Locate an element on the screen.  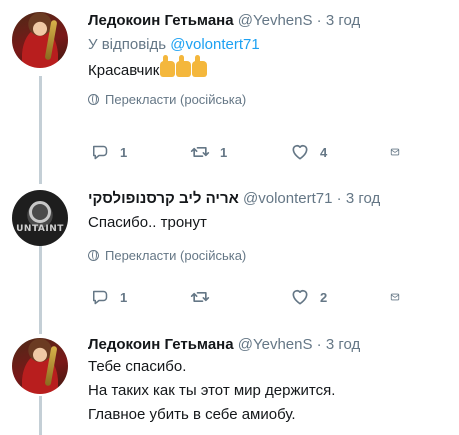
avatar: UNTAINT is located at coordinates (40, 218).